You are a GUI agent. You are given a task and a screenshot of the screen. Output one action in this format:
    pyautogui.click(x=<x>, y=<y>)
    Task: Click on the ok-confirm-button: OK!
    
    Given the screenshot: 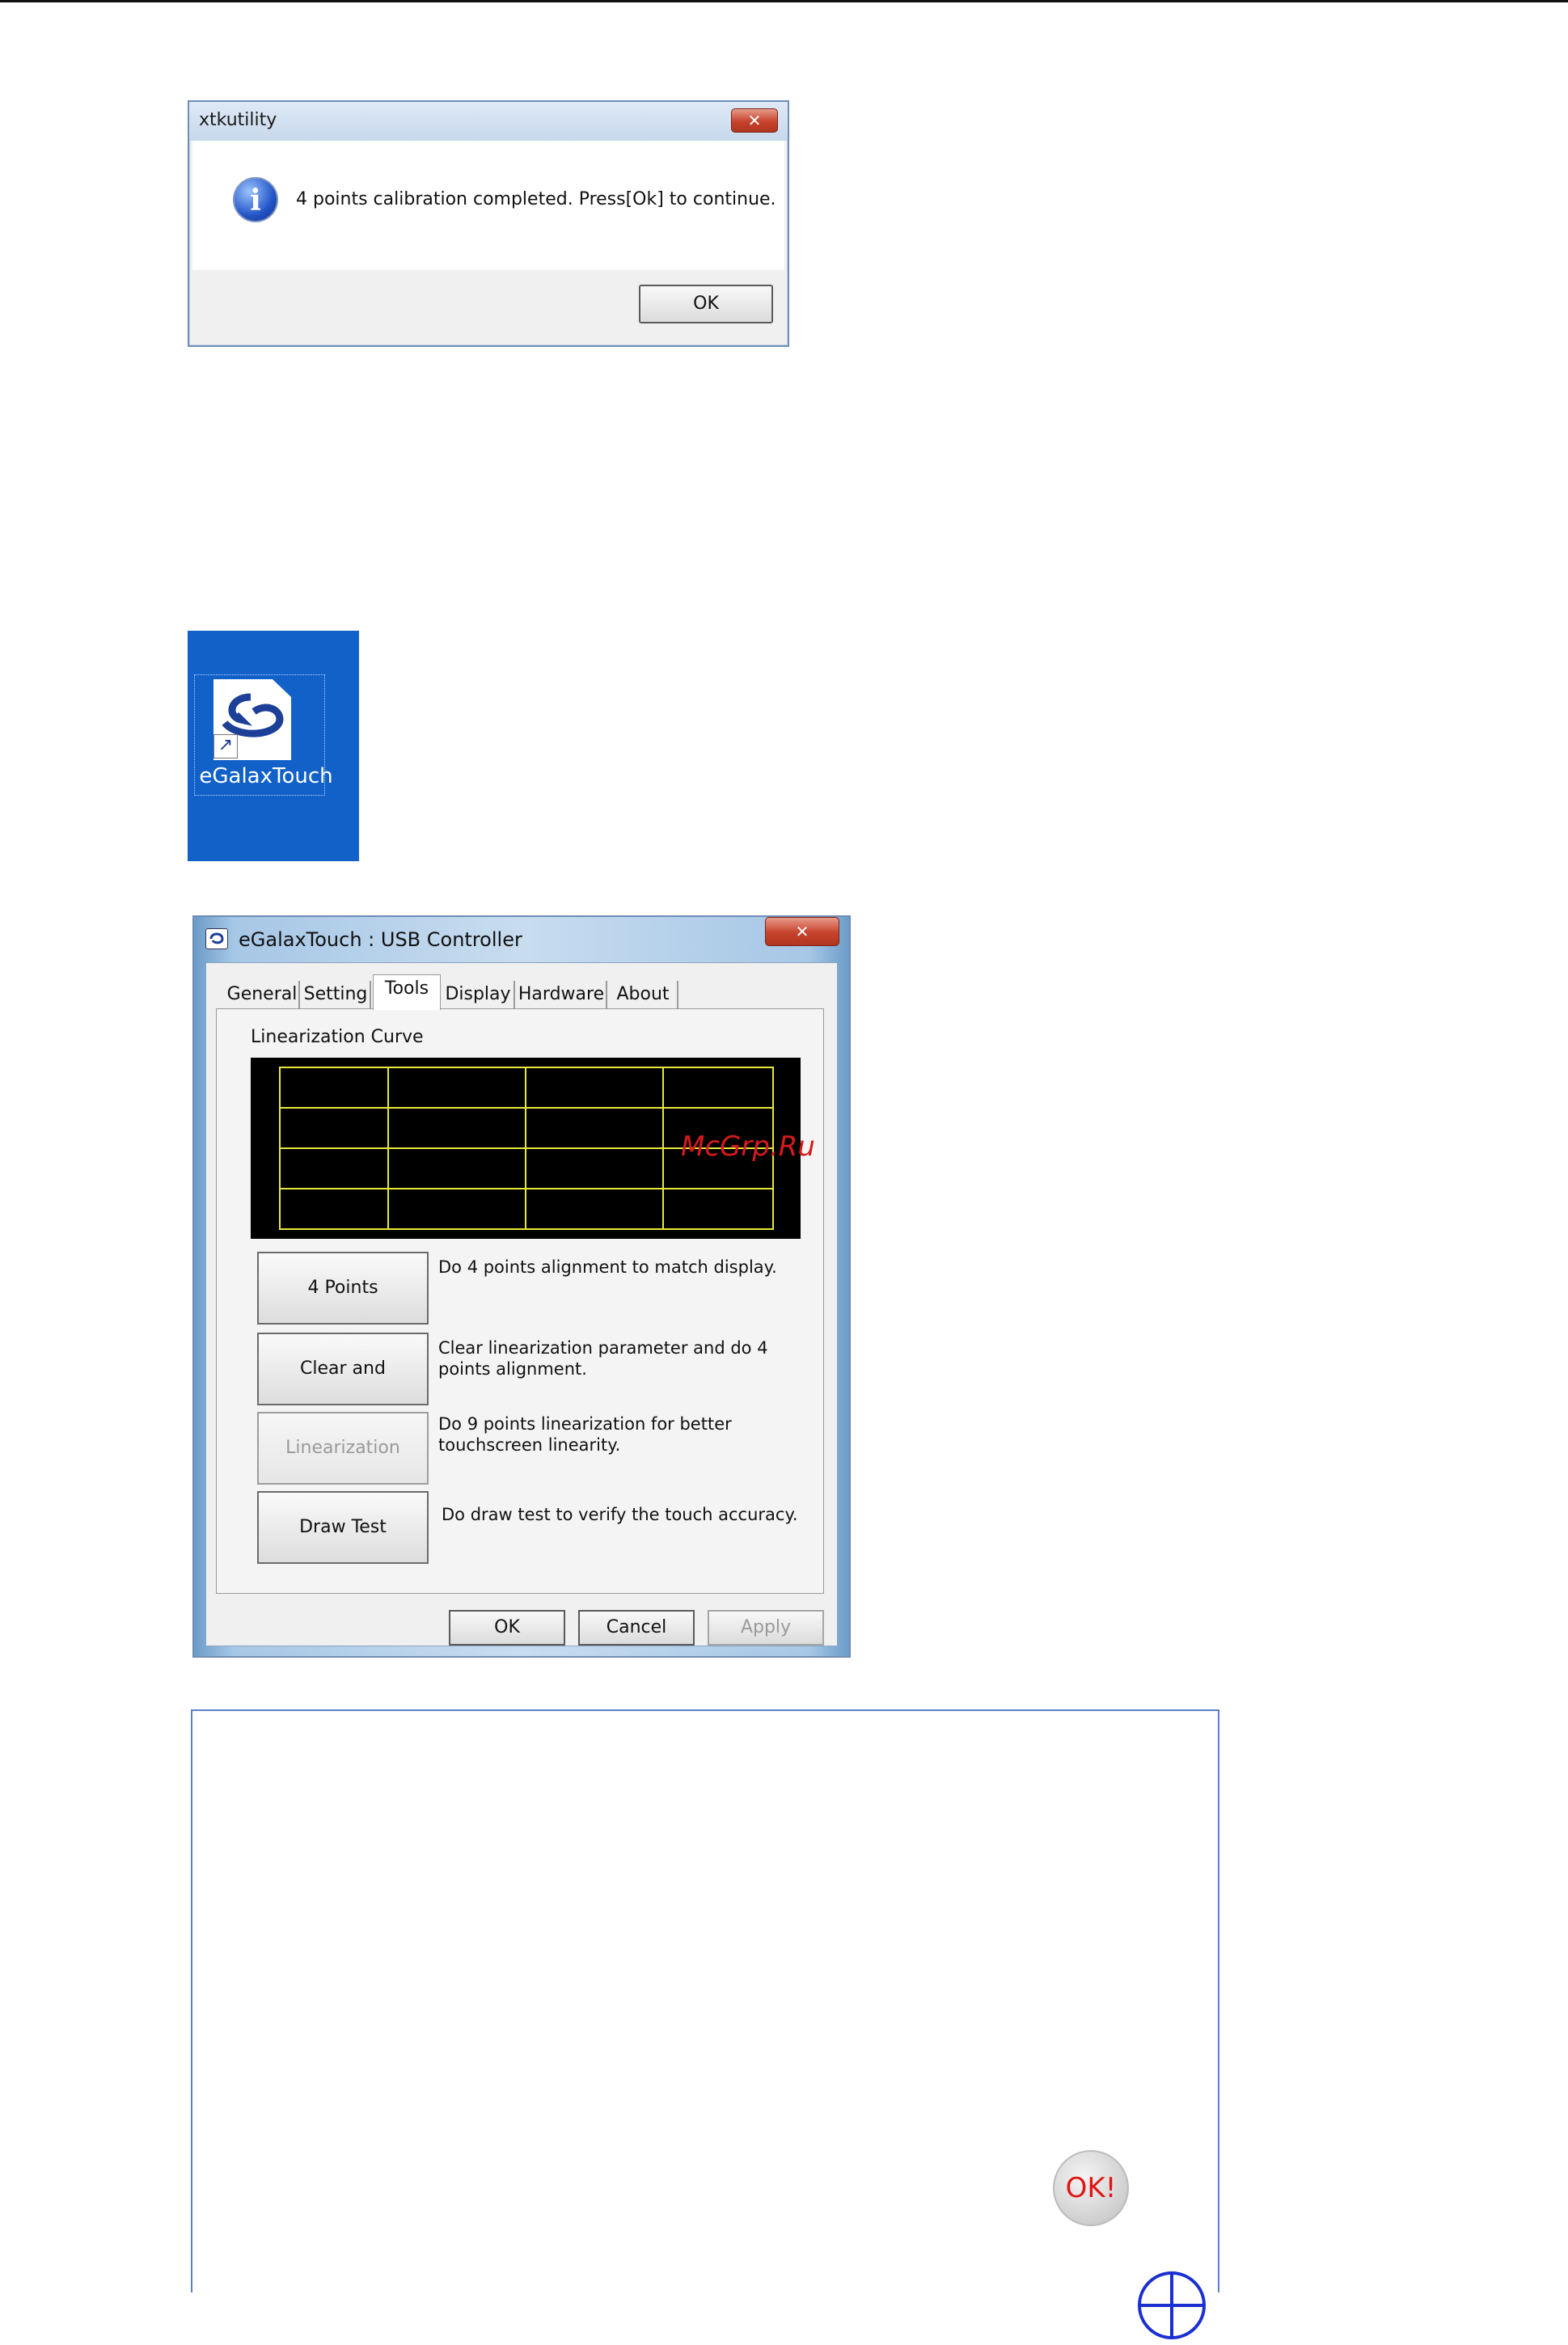 What is the action you would take?
    pyautogui.click(x=1091, y=2188)
    